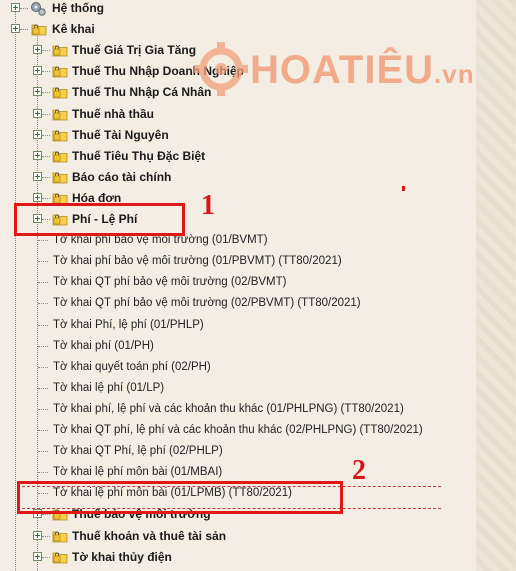 The height and width of the screenshot is (571, 516). I want to click on watermark-text: HOATIÊU.vn, so click(362, 70).